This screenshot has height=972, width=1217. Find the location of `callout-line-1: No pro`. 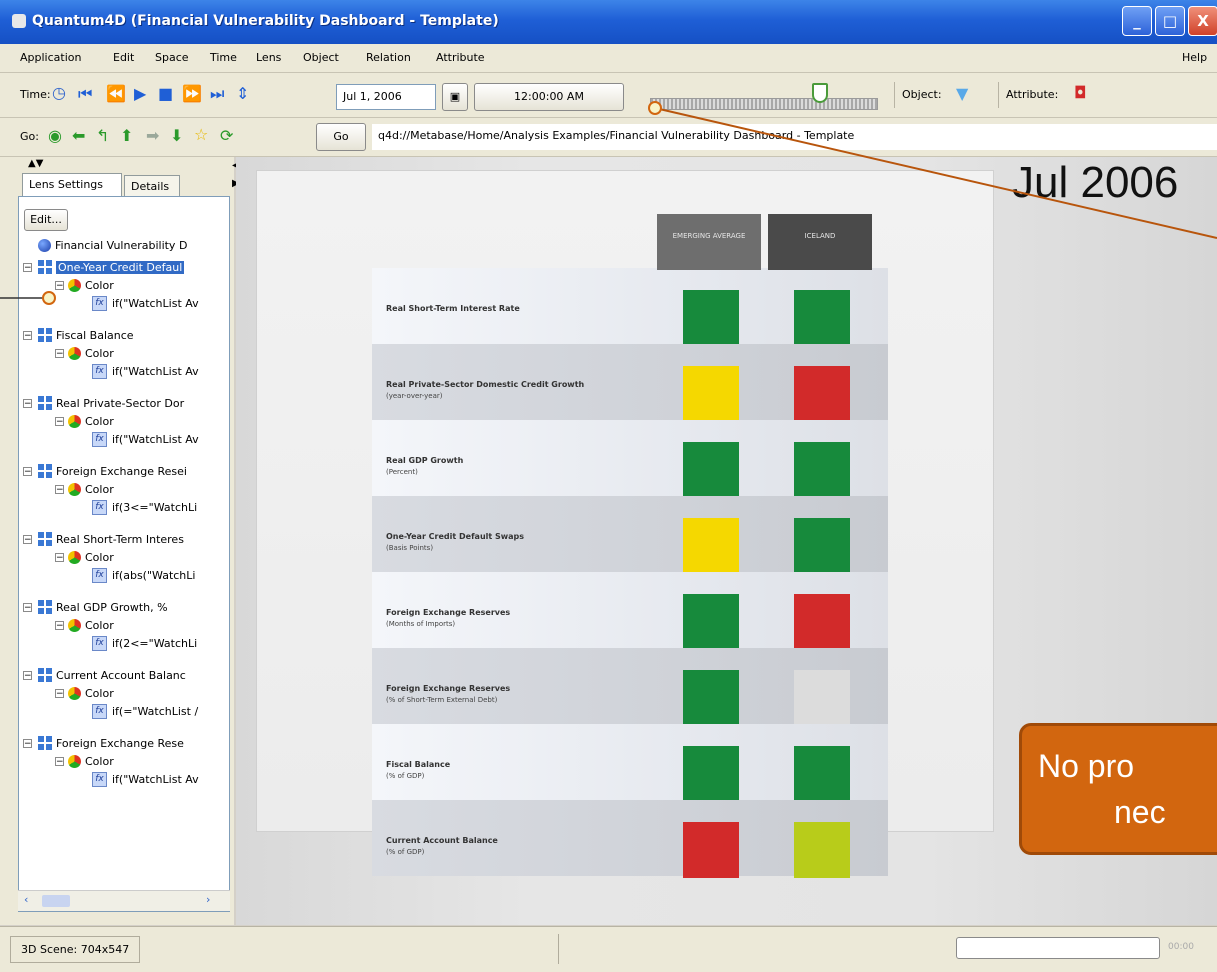

callout-line-1: No pro is located at coordinates (1086, 766).